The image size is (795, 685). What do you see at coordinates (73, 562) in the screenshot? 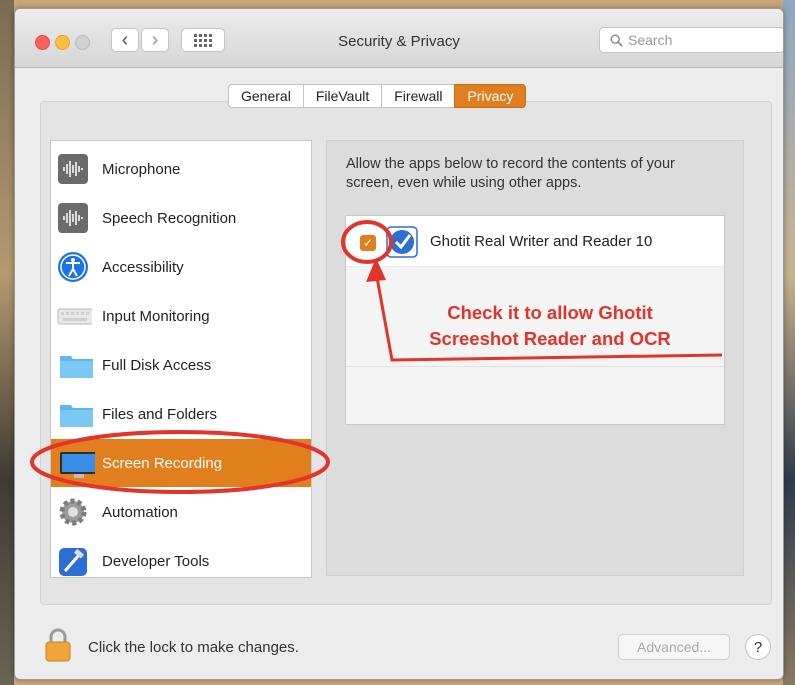
I see `hammer-icon` at bounding box center [73, 562].